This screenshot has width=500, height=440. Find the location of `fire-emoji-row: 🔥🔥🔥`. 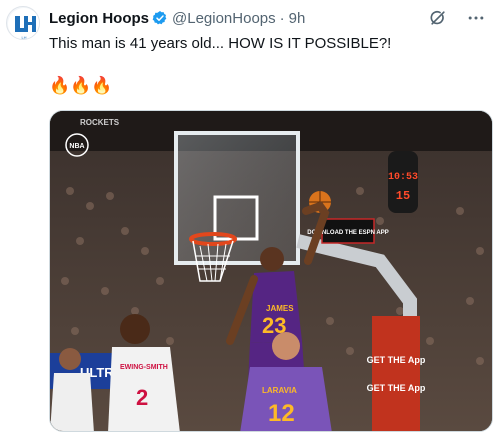

fire-emoji-row: 🔥🔥🔥 is located at coordinates (81, 85).